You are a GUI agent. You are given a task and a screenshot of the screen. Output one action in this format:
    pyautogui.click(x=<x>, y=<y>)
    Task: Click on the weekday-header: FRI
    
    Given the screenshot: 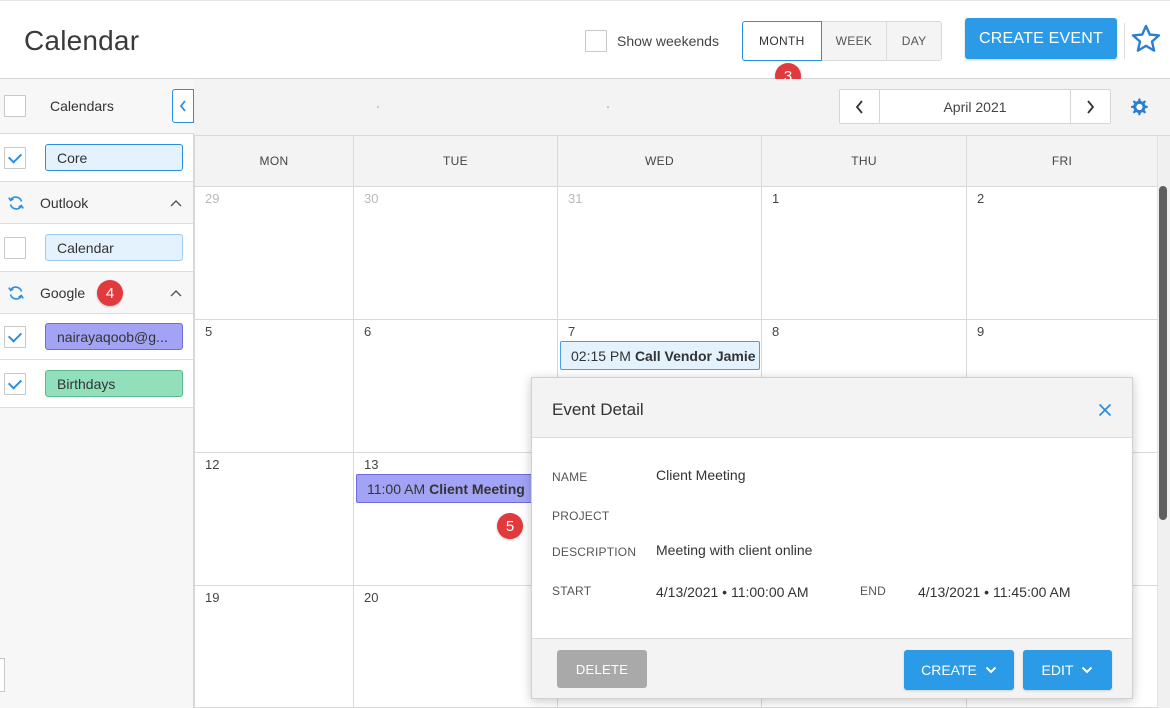 What is the action you would take?
    pyautogui.click(x=1062, y=161)
    